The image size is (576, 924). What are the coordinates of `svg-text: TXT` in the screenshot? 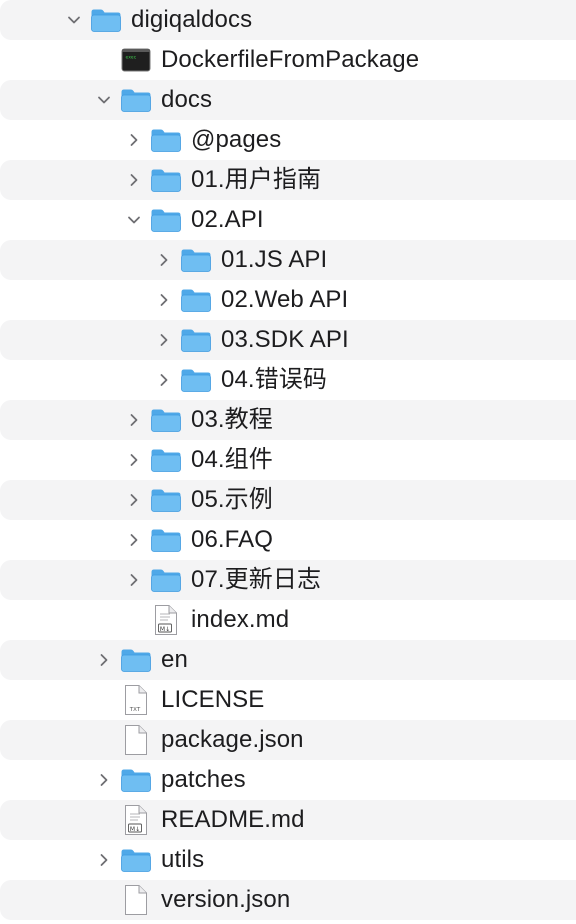 It's located at (135, 710).